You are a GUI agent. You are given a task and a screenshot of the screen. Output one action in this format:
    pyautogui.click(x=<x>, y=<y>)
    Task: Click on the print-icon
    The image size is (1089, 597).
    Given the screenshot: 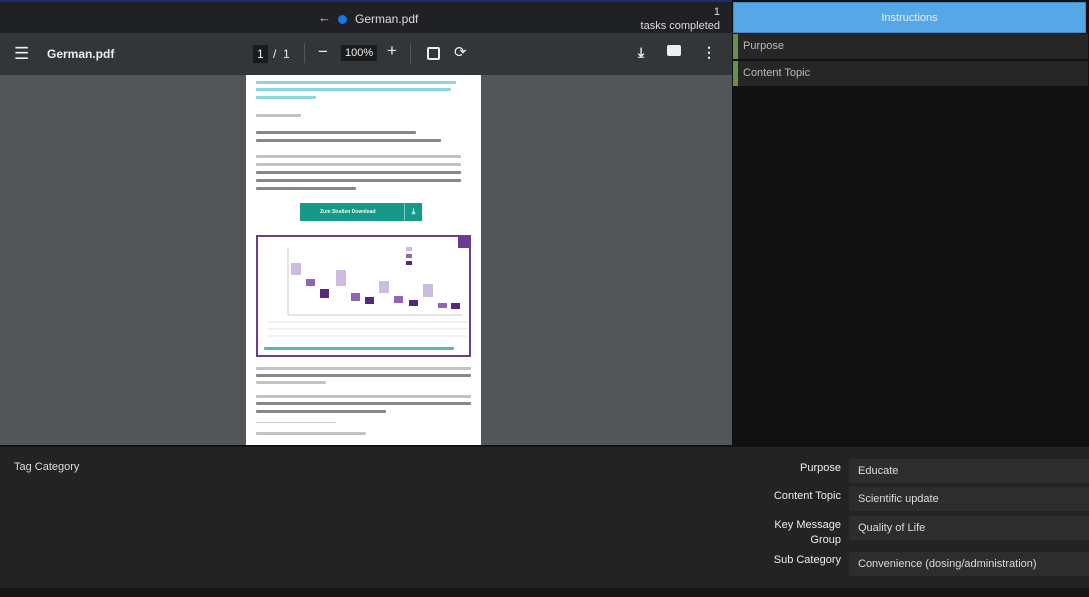 What is the action you would take?
    pyautogui.click(x=674, y=50)
    